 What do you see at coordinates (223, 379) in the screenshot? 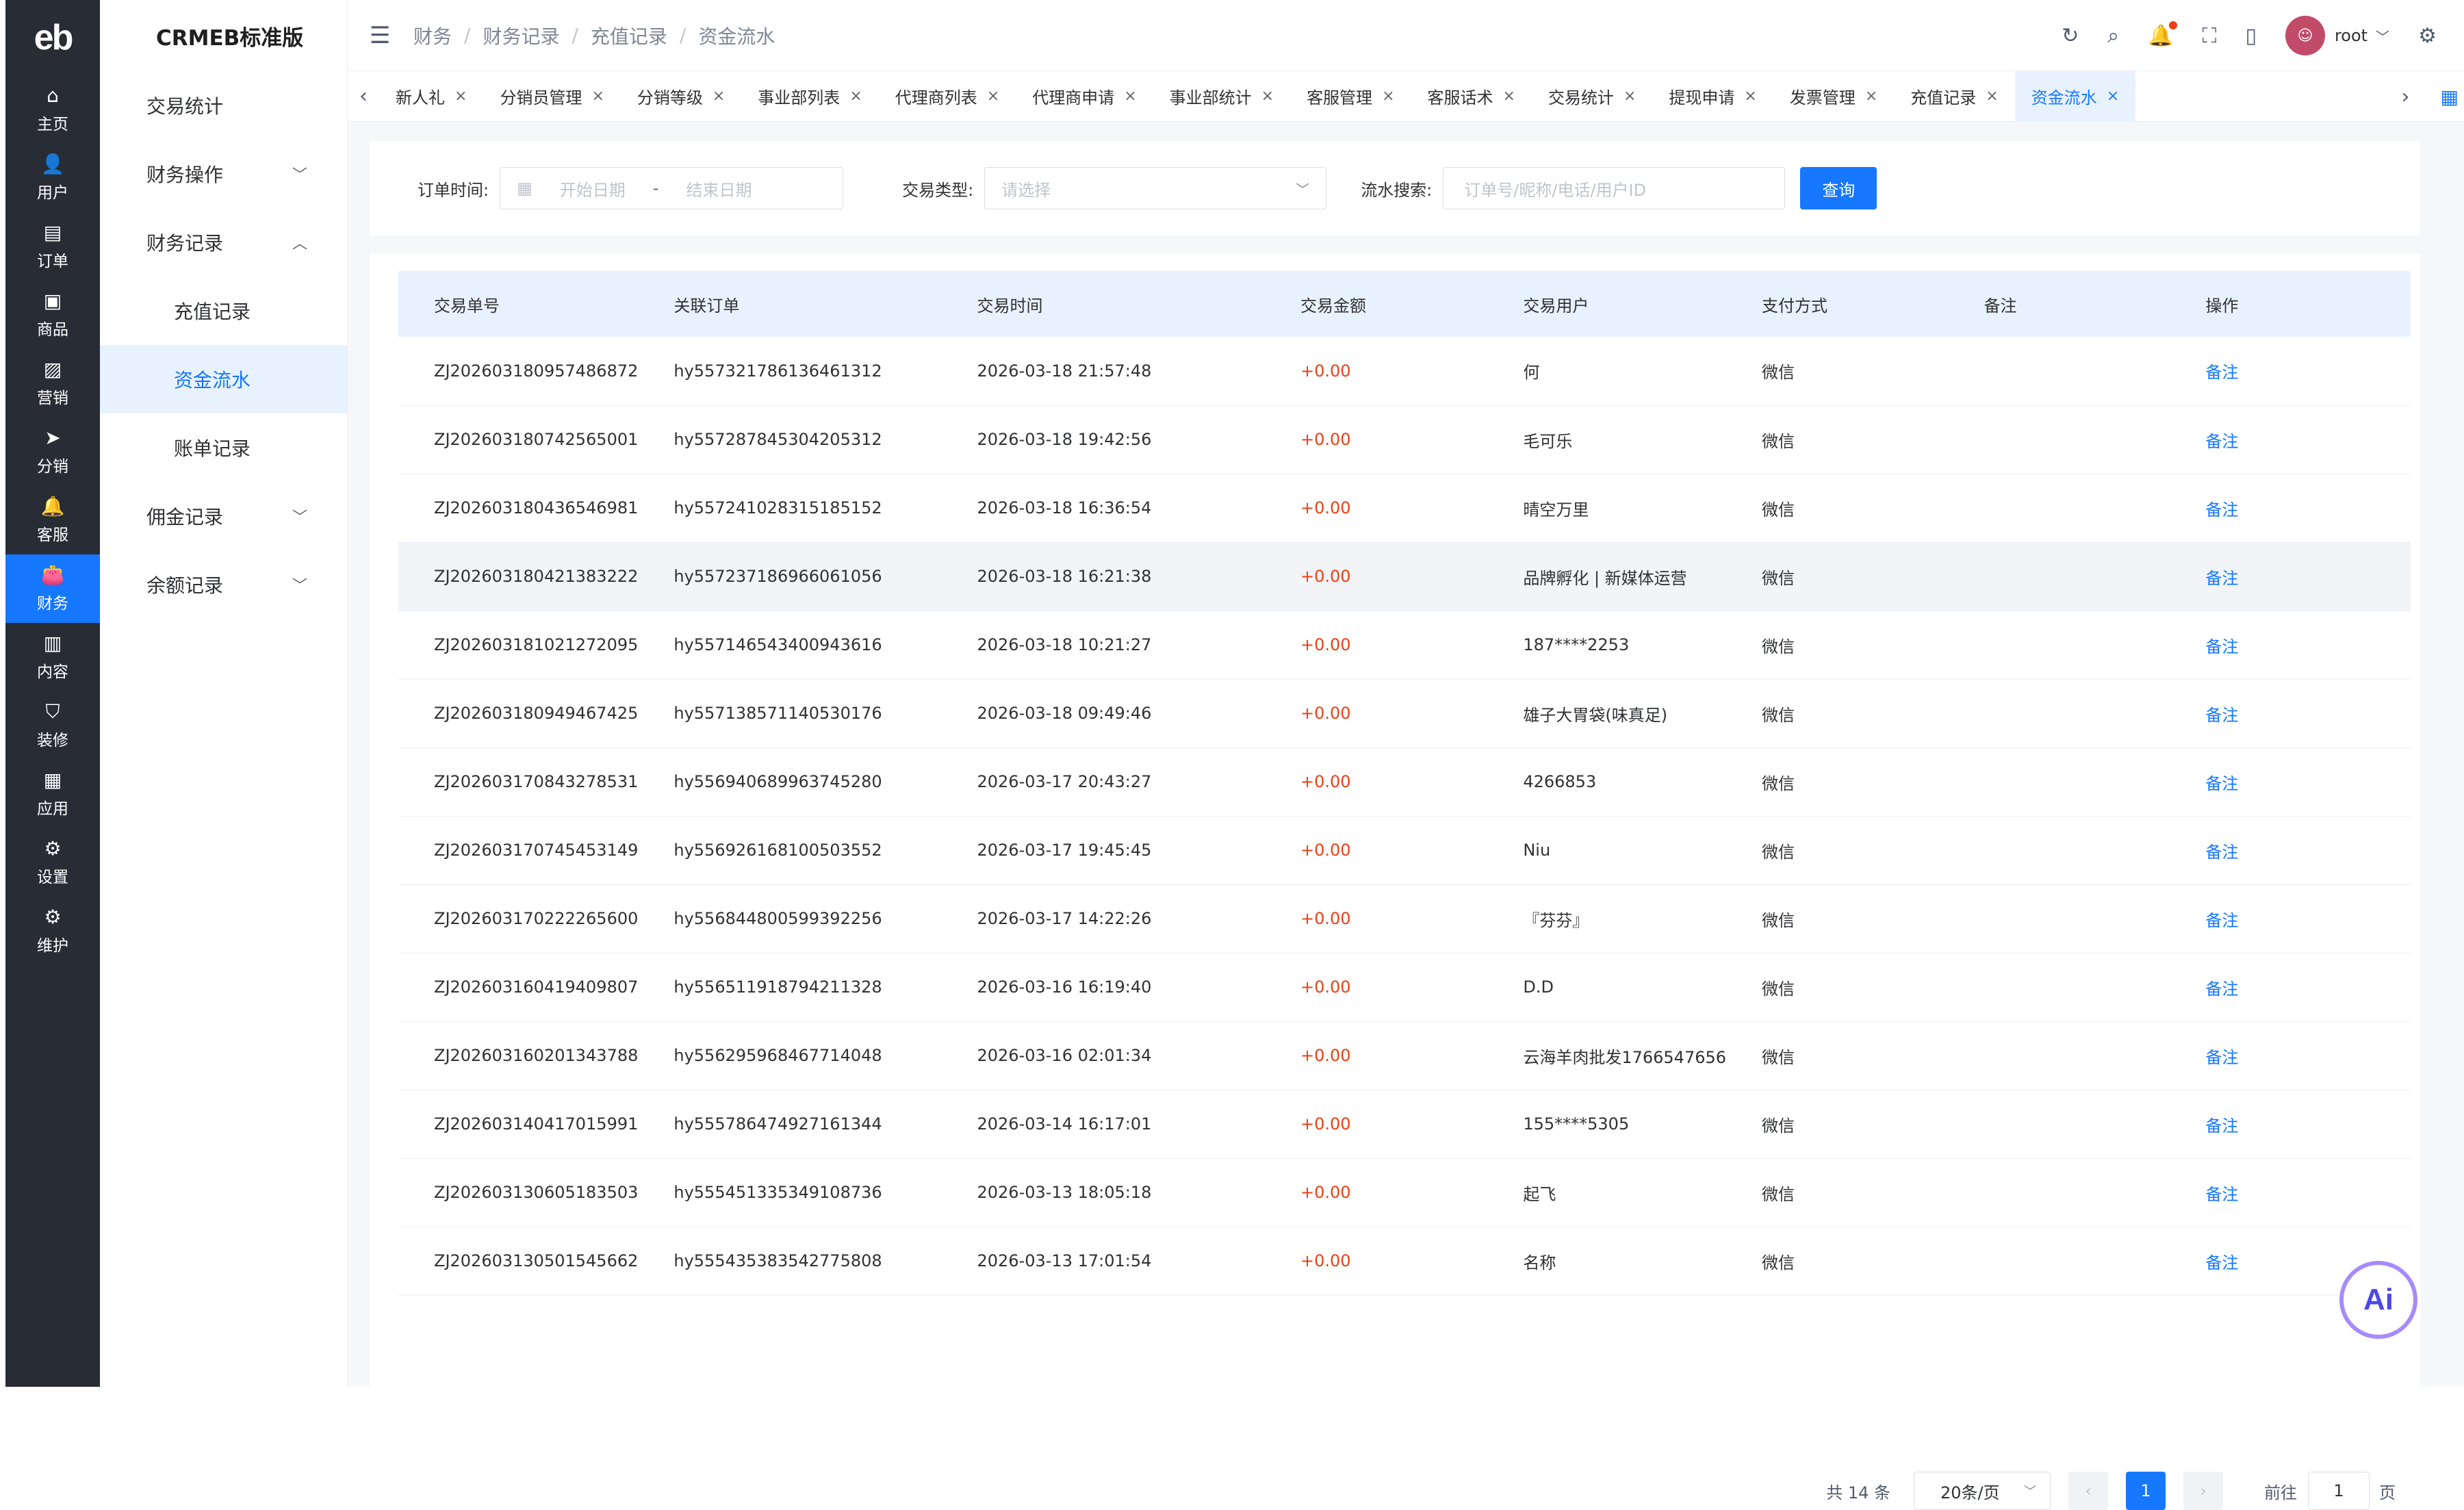
I see `sub-menu-item: 资金流水` at bounding box center [223, 379].